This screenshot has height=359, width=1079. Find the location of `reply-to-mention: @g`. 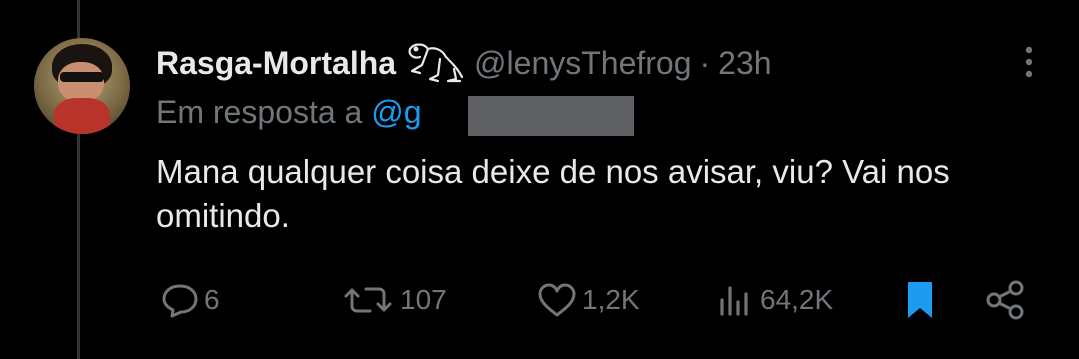

reply-to-mention: @g is located at coordinates (396, 112).